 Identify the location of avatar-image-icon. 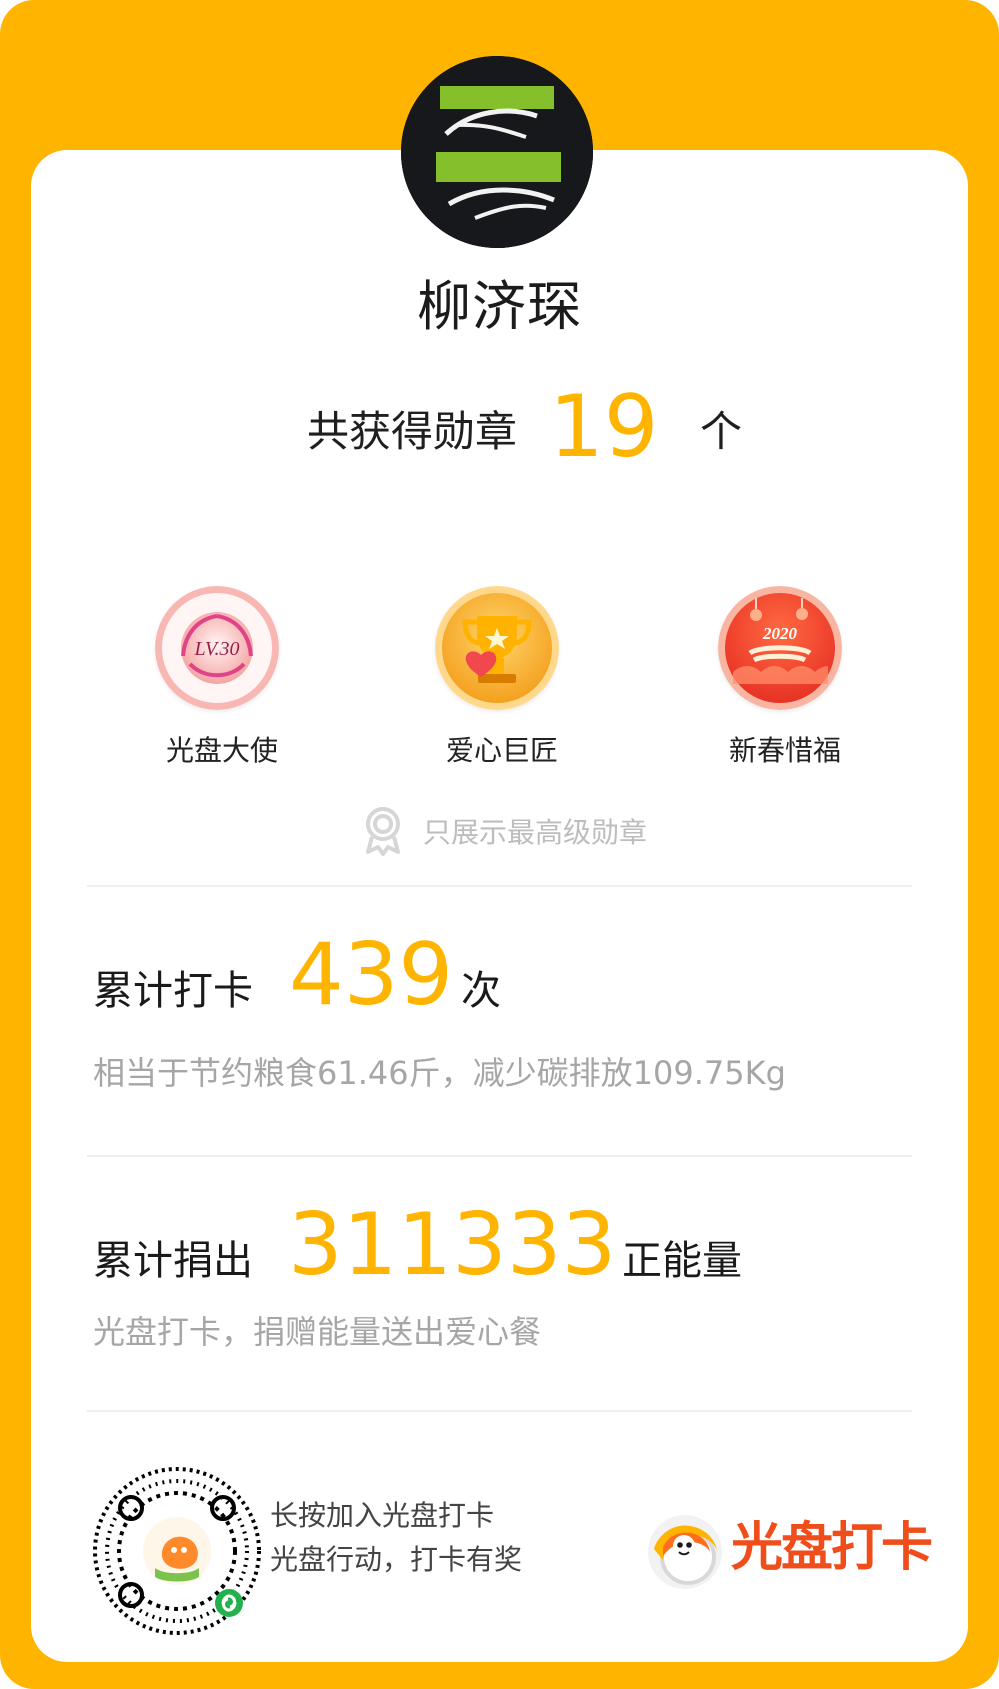
(497, 152).